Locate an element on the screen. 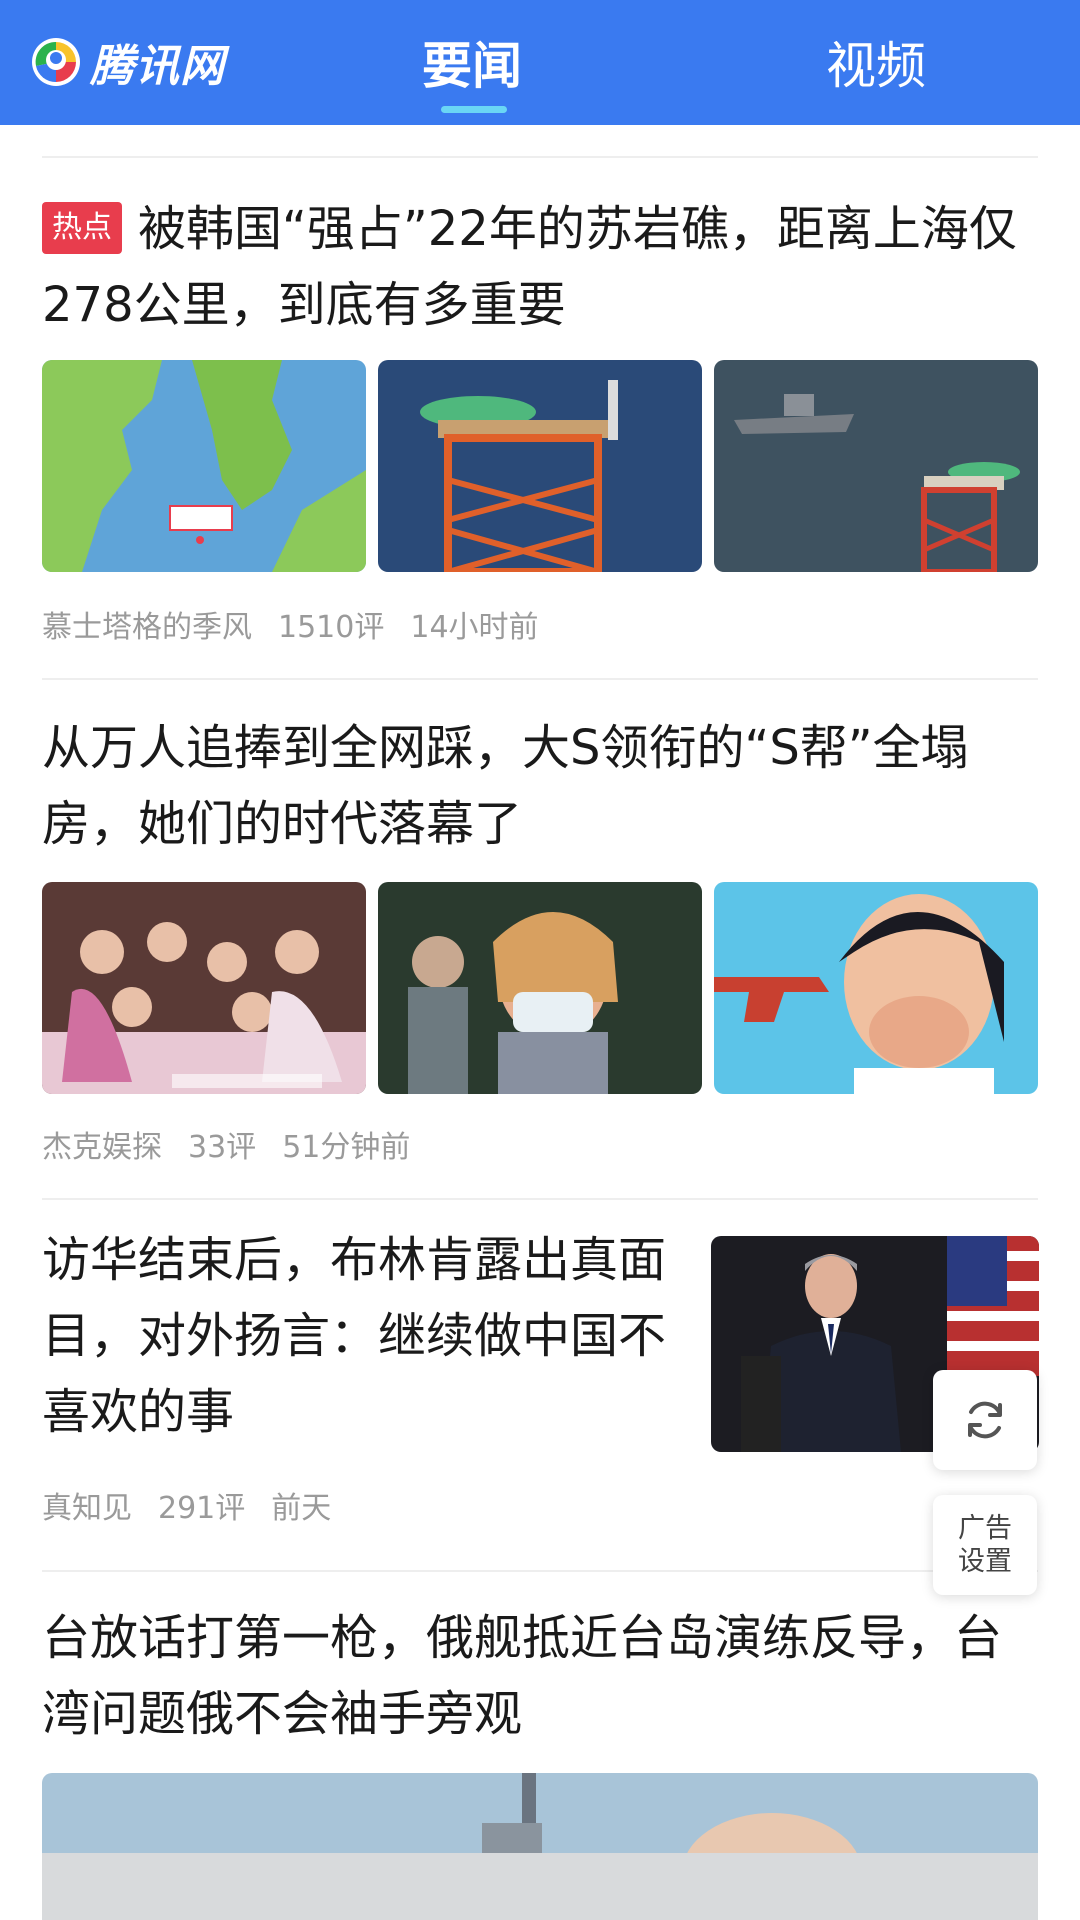 The width and height of the screenshot is (1080, 1920). ad-settings-button: 广告 设置 is located at coordinates (985, 1545).